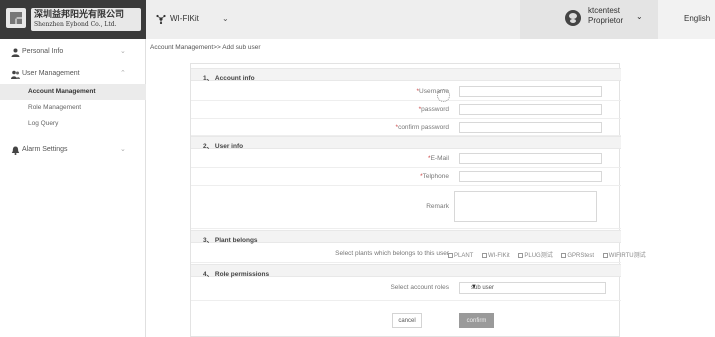 This screenshot has height=337, width=715. I want to click on sidebar-item-alarm-settings: Alarm Settings ⌄, so click(73, 150).